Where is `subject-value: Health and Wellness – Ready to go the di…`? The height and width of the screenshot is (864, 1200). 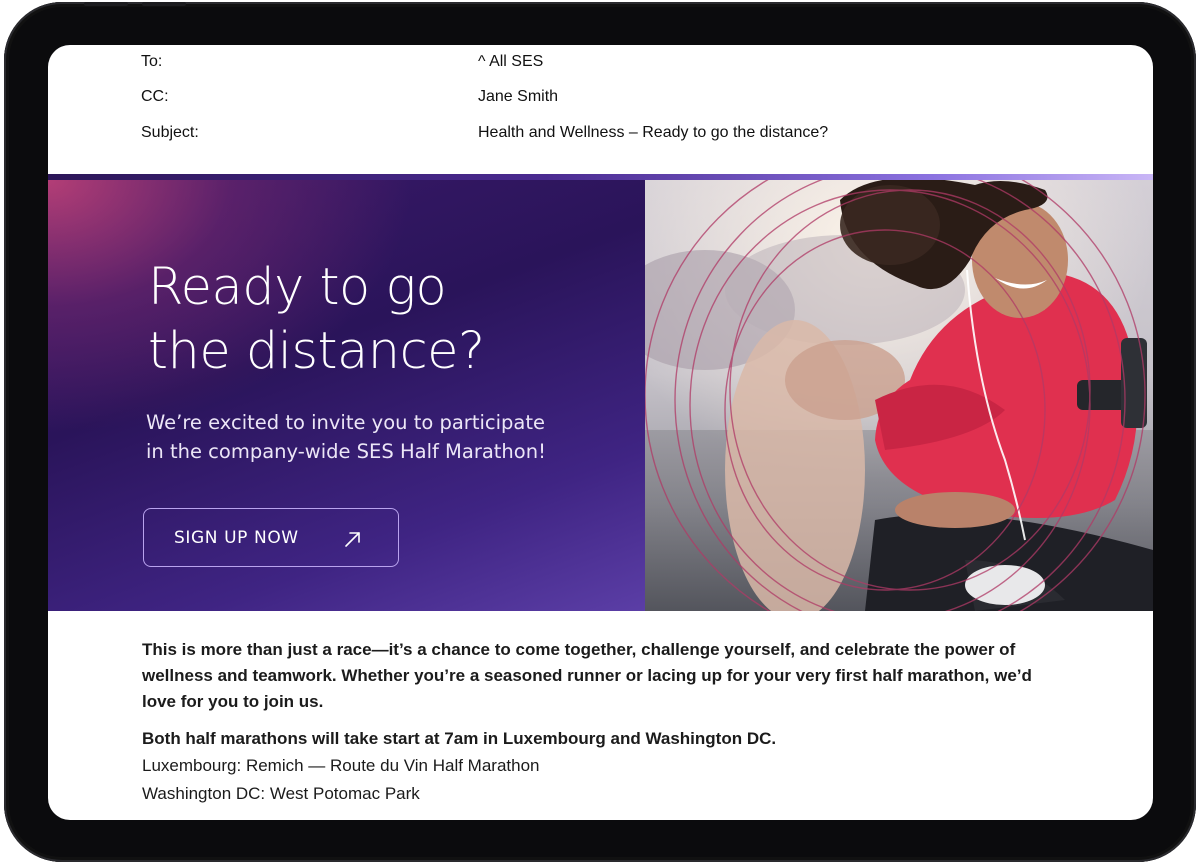
subject-value: Health and Wellness – Ready to go the di… is located at coordinates (653, 132).